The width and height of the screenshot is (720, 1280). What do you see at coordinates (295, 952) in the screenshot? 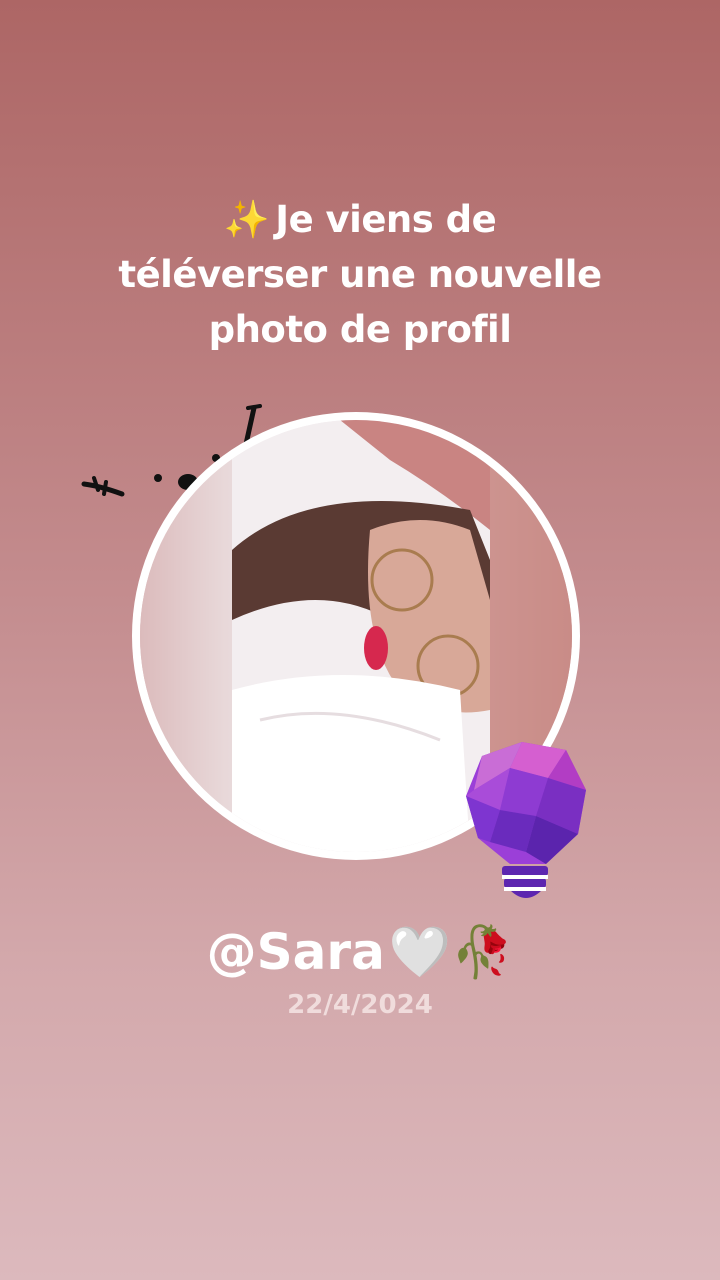
I see `username-text: @Sara` at bounding box center [295, 952].